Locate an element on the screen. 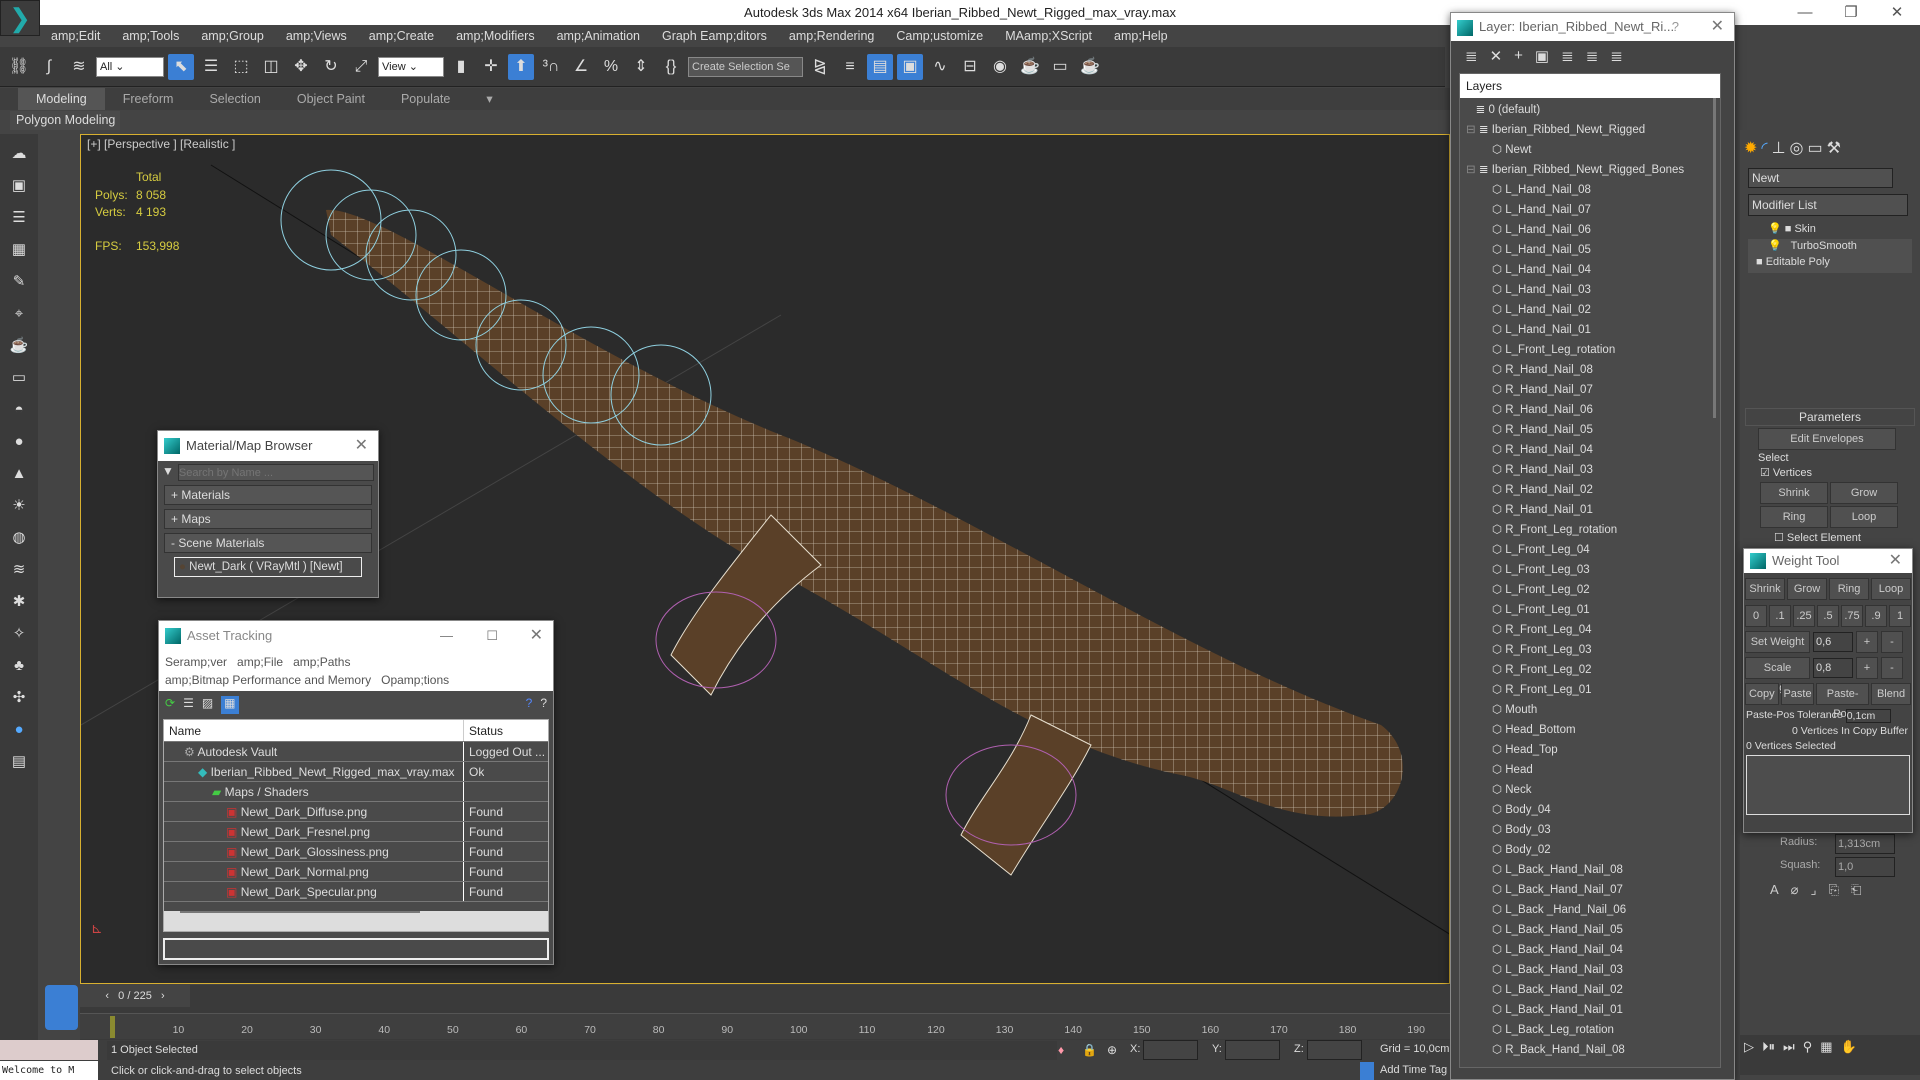  menu-file: amp;File is located at coordinates (260, 662).